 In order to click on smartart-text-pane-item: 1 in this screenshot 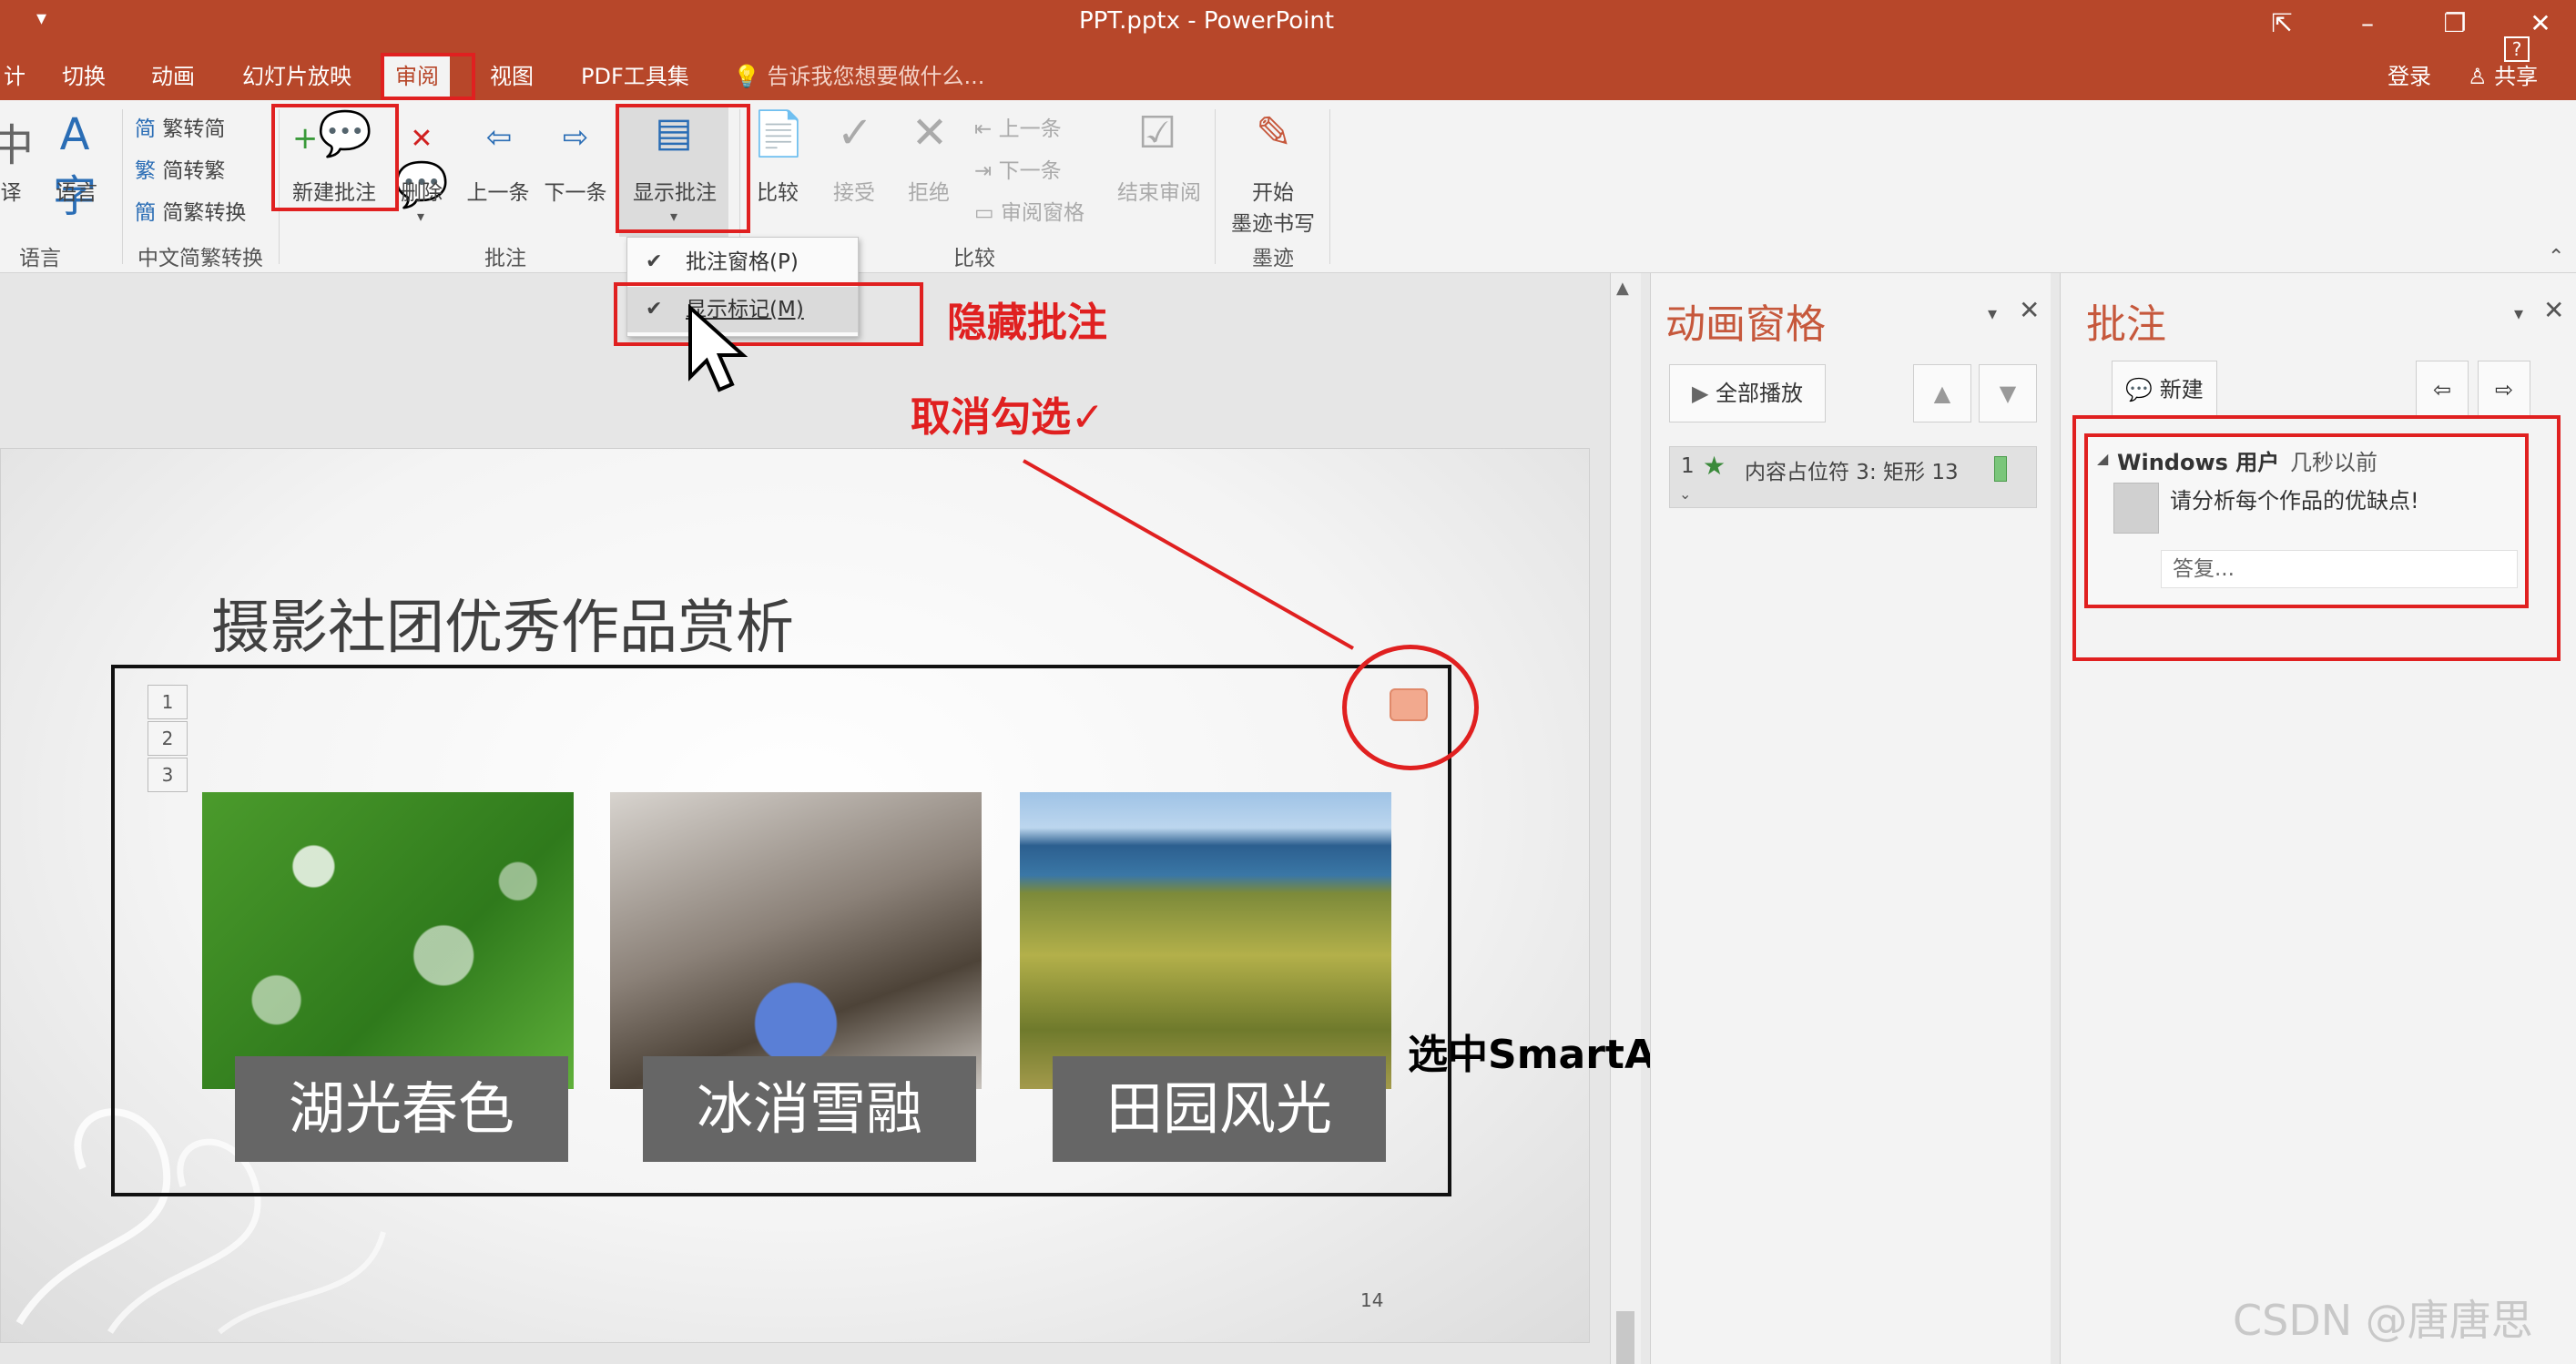, I will do `click(168, 702)`.